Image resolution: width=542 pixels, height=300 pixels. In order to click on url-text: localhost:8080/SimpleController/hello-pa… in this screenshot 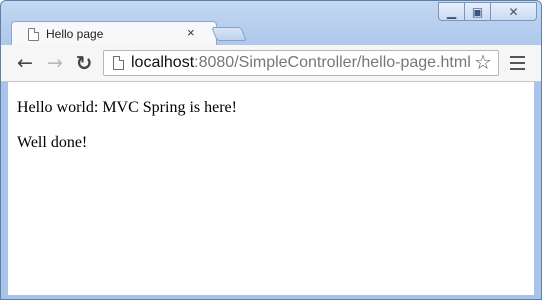, I will do `click(301, 63)`.